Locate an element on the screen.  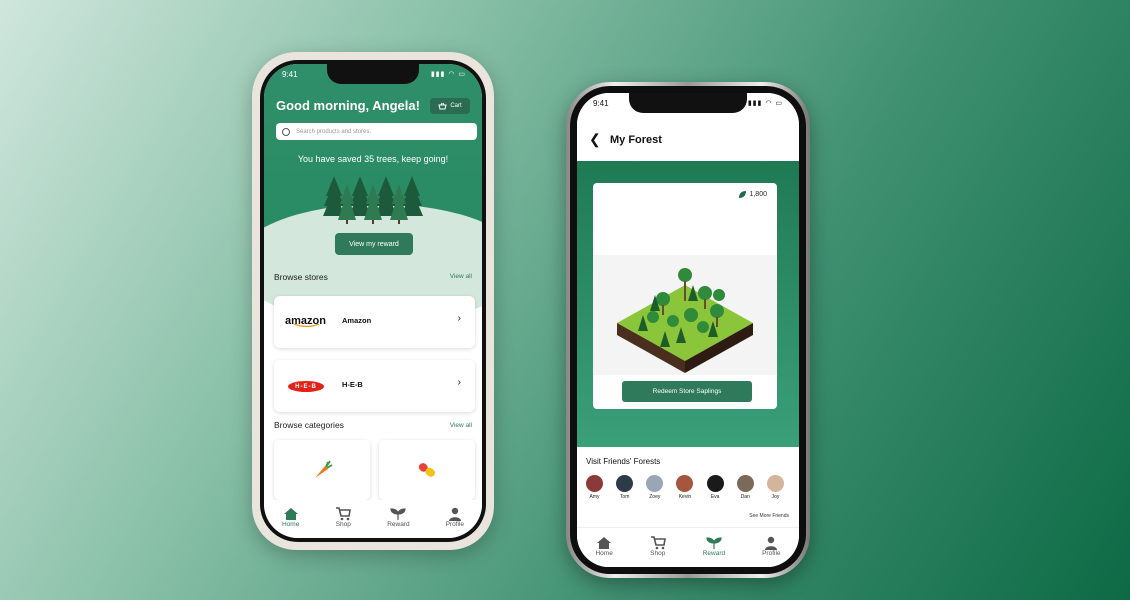
friend-avatar: Eva is located at coordinates (715, 487).